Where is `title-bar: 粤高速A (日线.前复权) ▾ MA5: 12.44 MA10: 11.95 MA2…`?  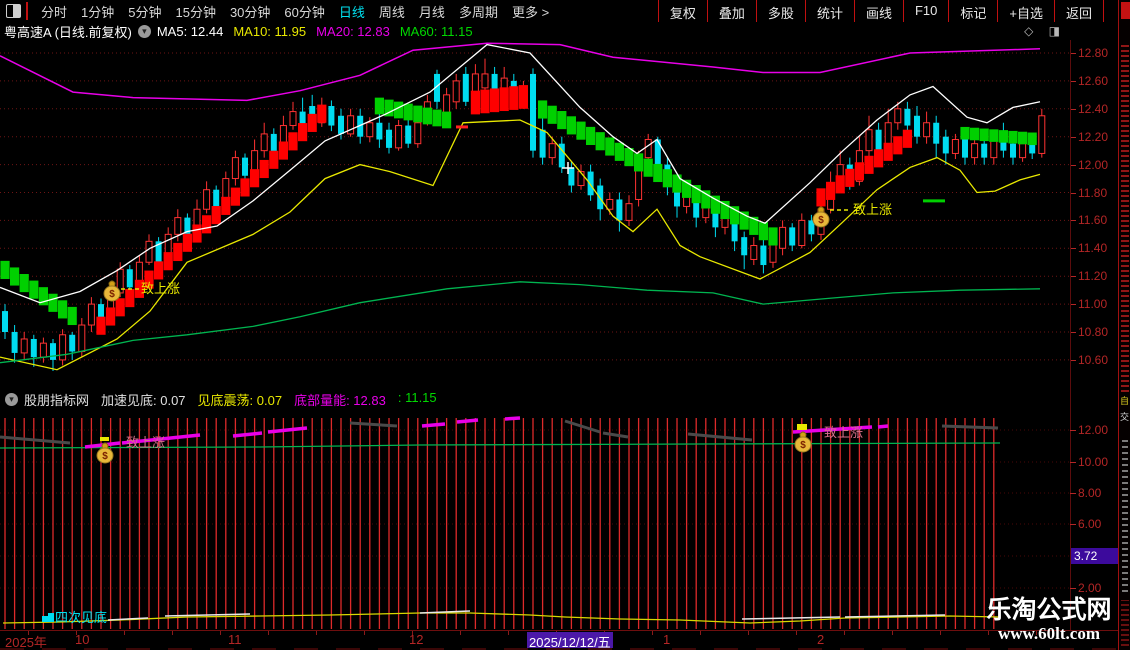 title-bar: 粤高速A (日线.前复权) ▾ MA5: 12.44 MA10: 11.95 MA2… is located at coordinates (559, 31).